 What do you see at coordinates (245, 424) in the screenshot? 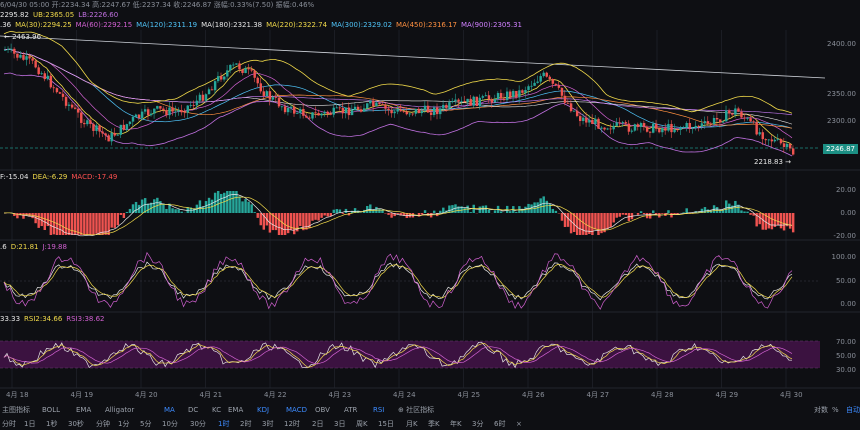
I see `period-option: 2时` at bounding box center [245, 424].